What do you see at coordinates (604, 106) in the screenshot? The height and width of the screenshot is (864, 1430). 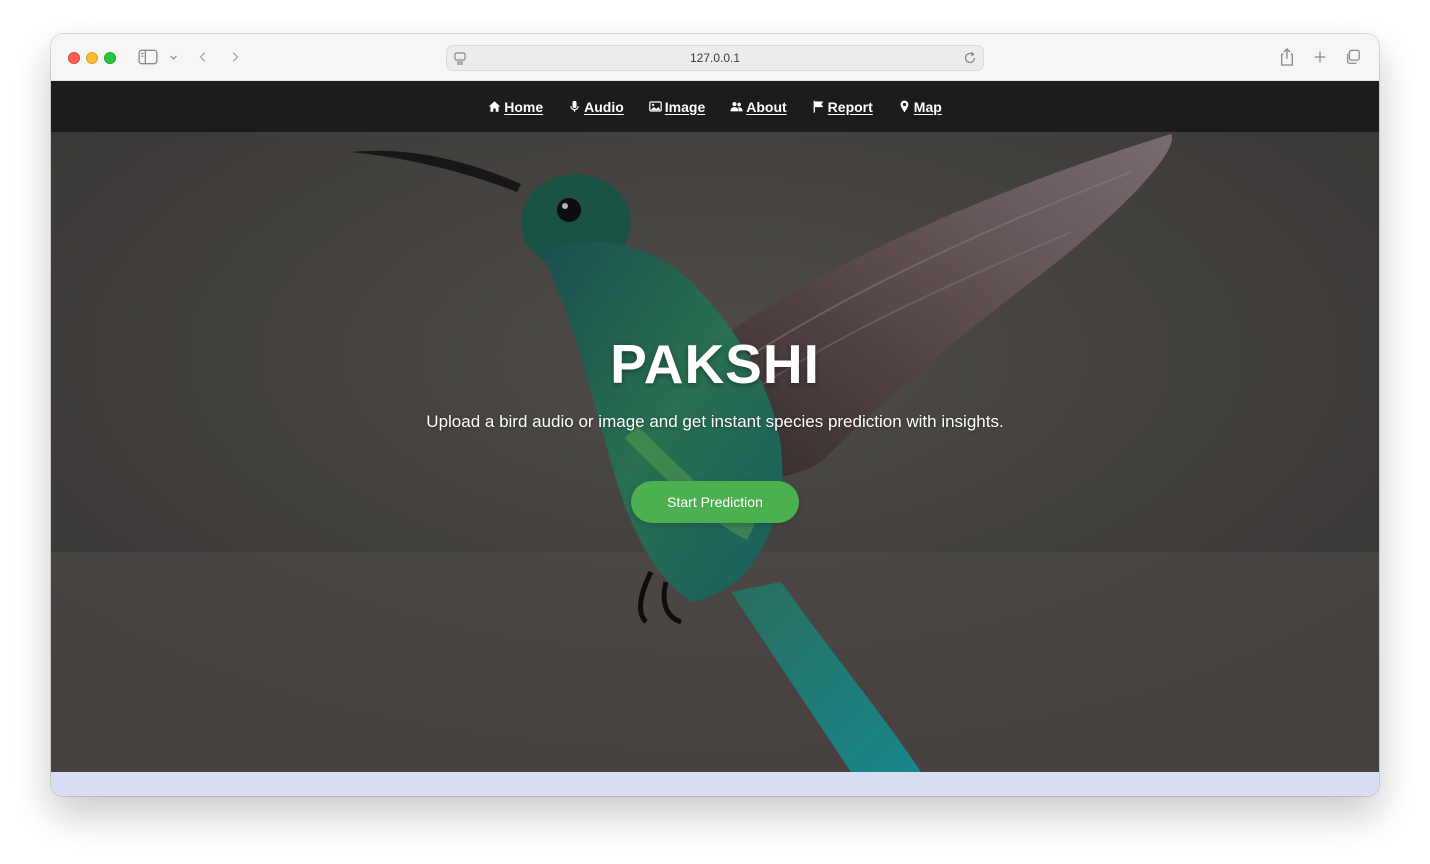 I see `nav-audio-label: Audio` at bounding box center [604, 106].